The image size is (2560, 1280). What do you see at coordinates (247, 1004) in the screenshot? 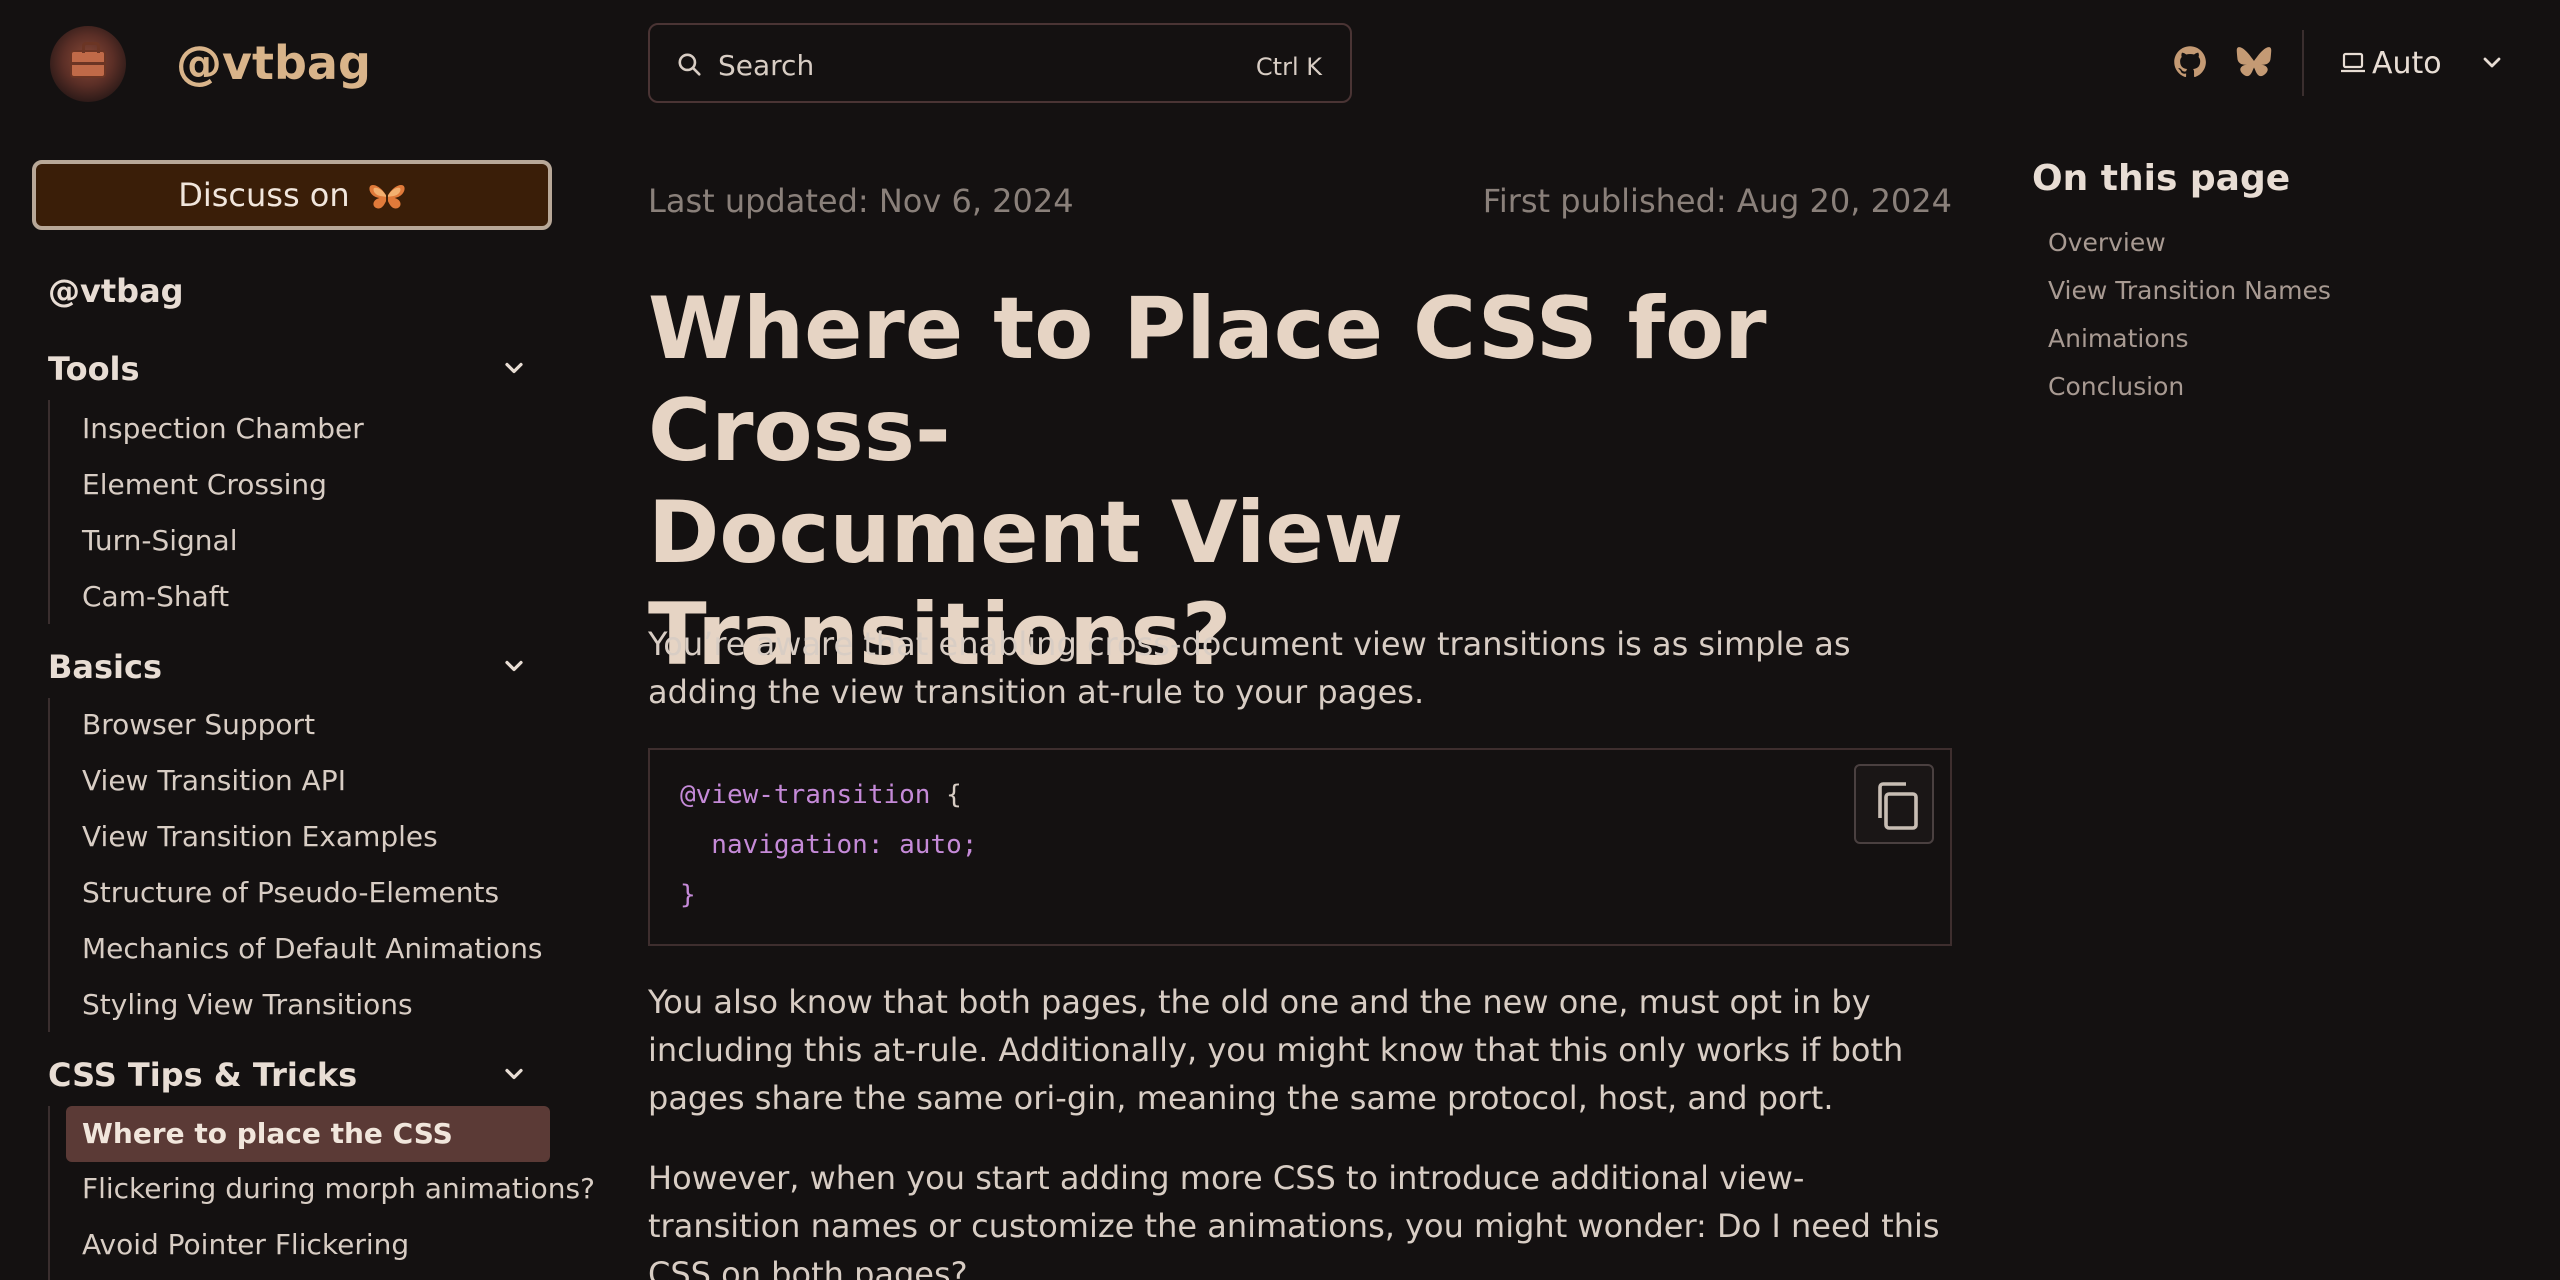
I see `sidebar-item-styling-view-transitions: Styling View Transitions` at bounding box center [247, 1004].